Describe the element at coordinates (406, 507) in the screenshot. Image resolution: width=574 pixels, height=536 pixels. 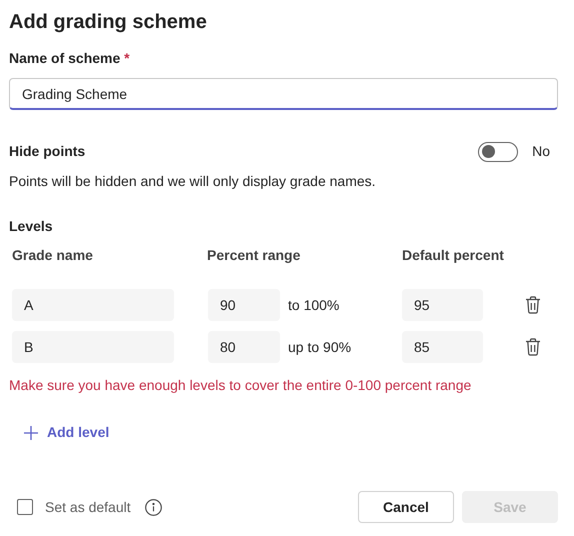
I see `dialog-button: Cancel` at that location.